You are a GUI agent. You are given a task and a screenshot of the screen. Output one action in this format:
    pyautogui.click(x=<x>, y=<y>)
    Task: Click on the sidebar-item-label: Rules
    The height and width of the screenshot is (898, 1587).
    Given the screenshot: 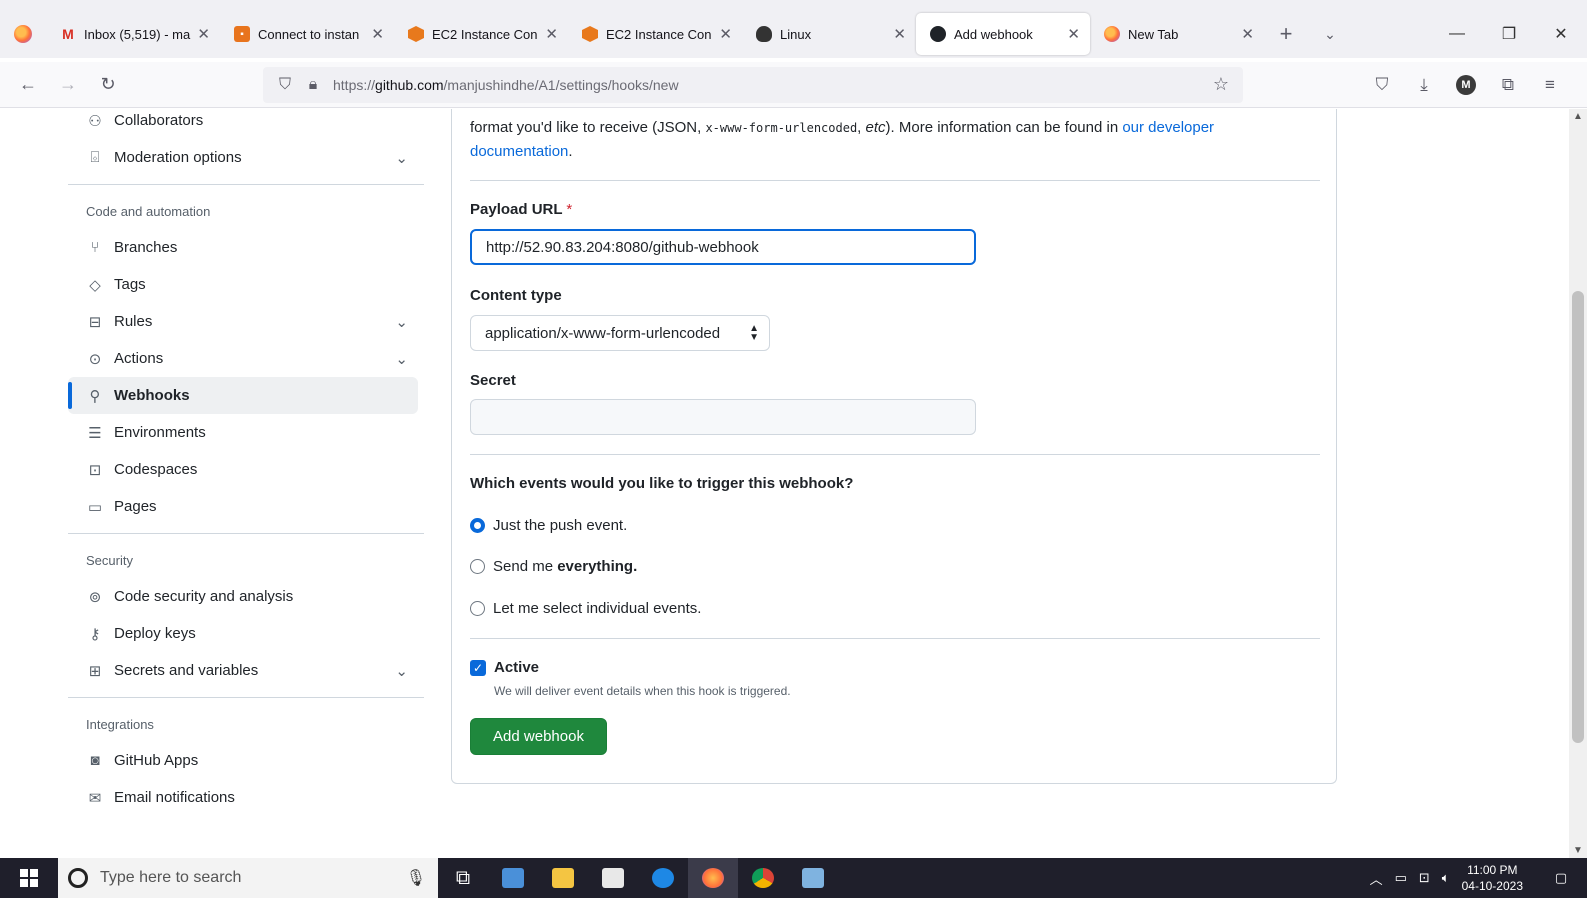 What is the action you would take?
    pyautogui.click(x=133, y=321)
    